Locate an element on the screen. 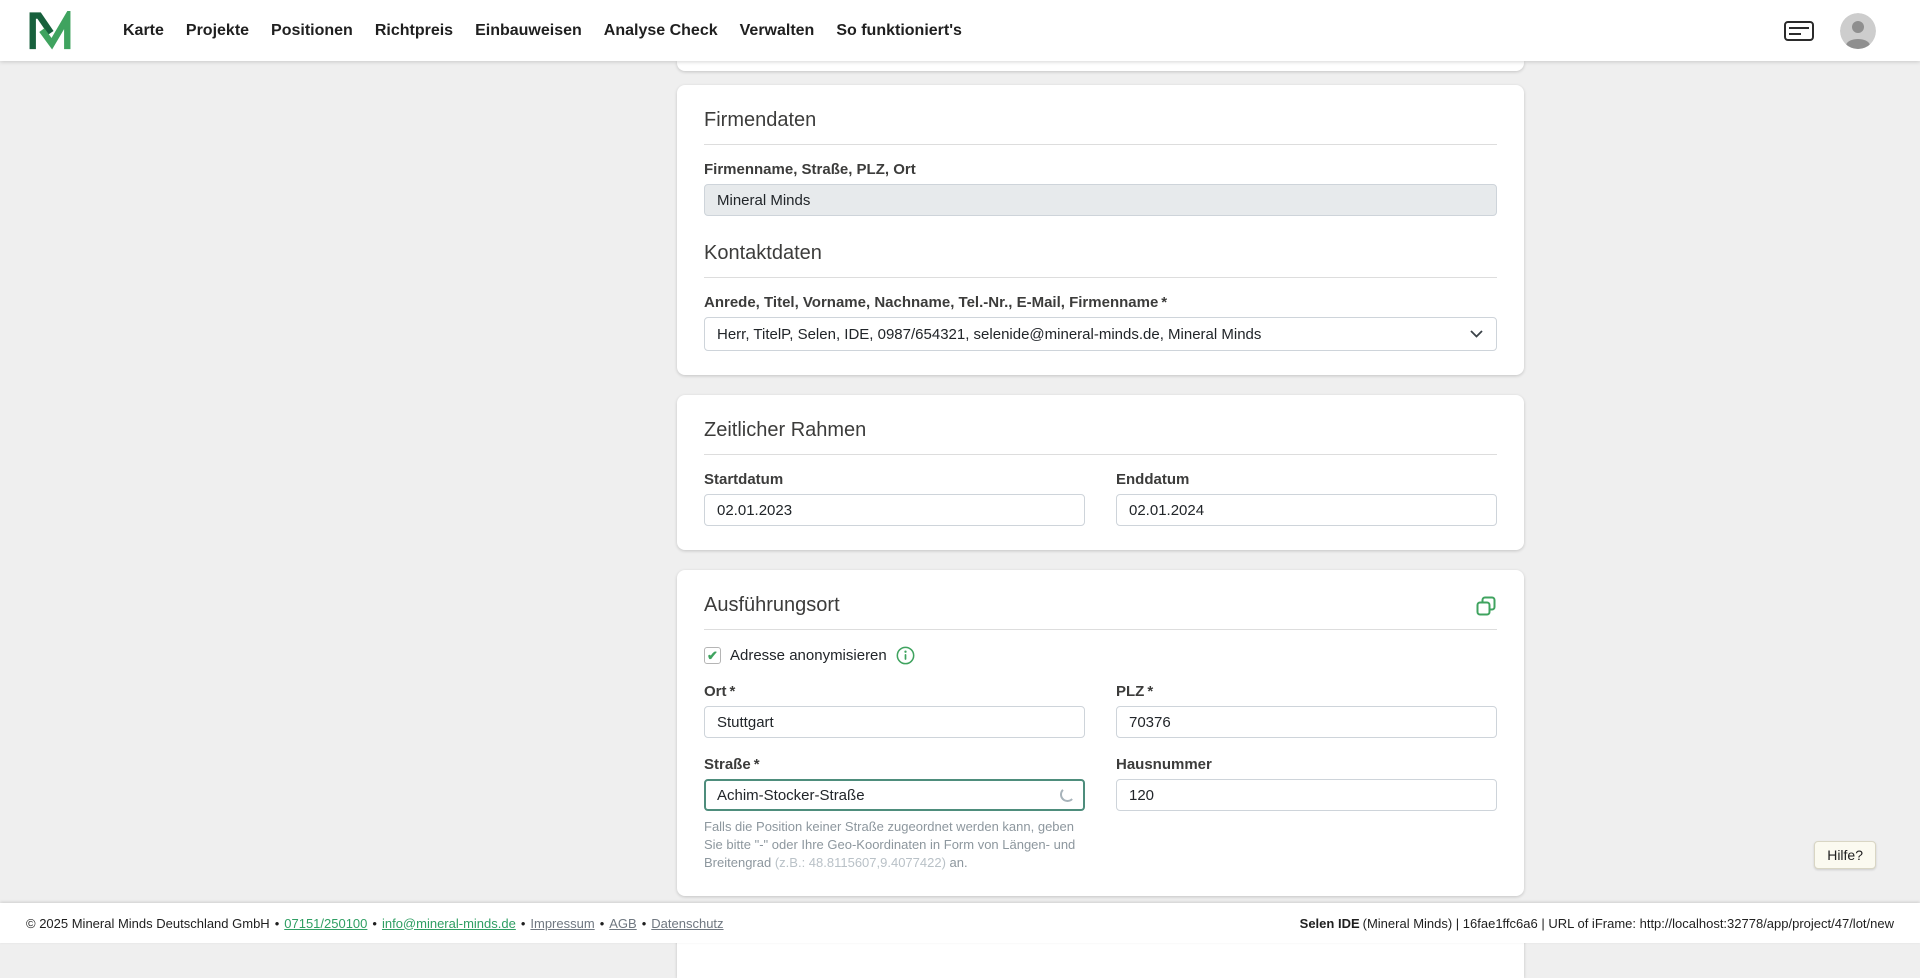  strasse-input is located at coordinates (894, 795).